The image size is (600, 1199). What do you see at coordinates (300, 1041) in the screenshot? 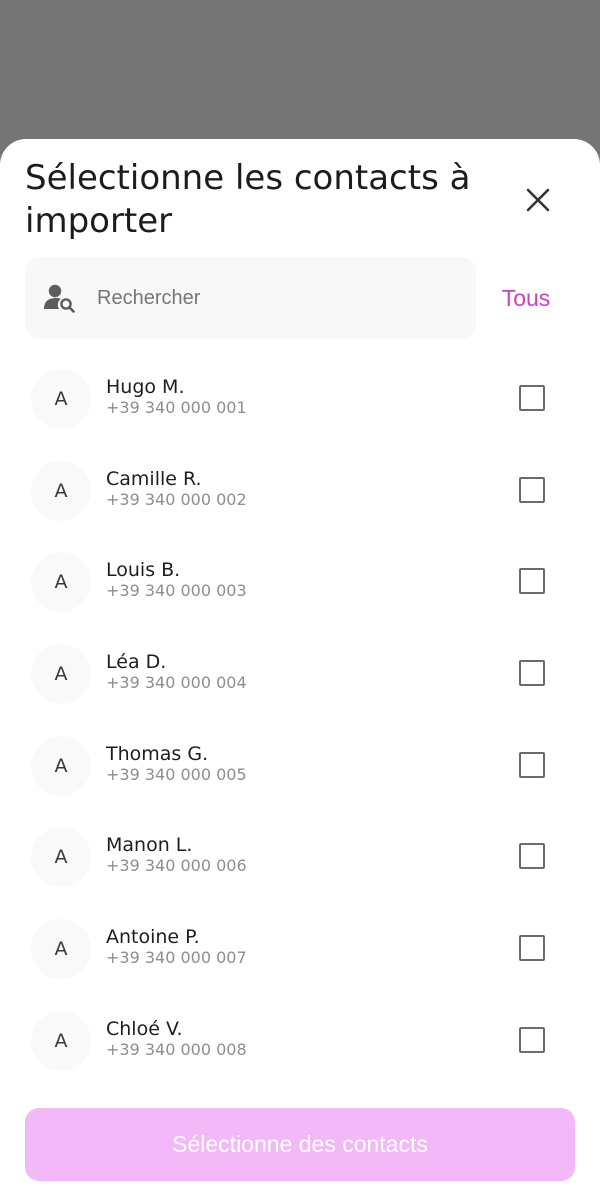
I see `contact-row: A Chloé V. +39 340 000 008` at bounding box center [300, 1041].